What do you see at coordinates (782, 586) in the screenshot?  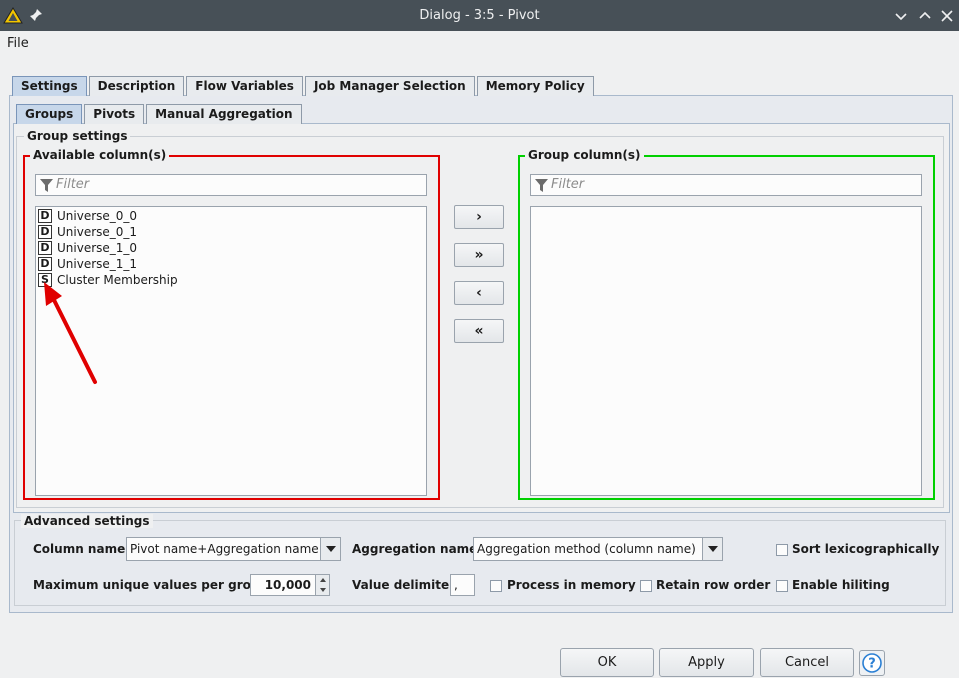 I see `enable-hiliting-checkbox` at bounding box center [782, 586].